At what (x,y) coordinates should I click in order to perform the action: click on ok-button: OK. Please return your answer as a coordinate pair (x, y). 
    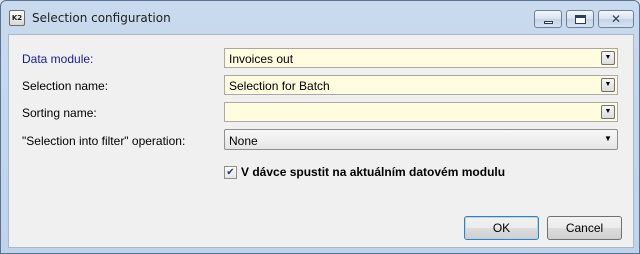
    Looking at the image, I should click on (501, 228).